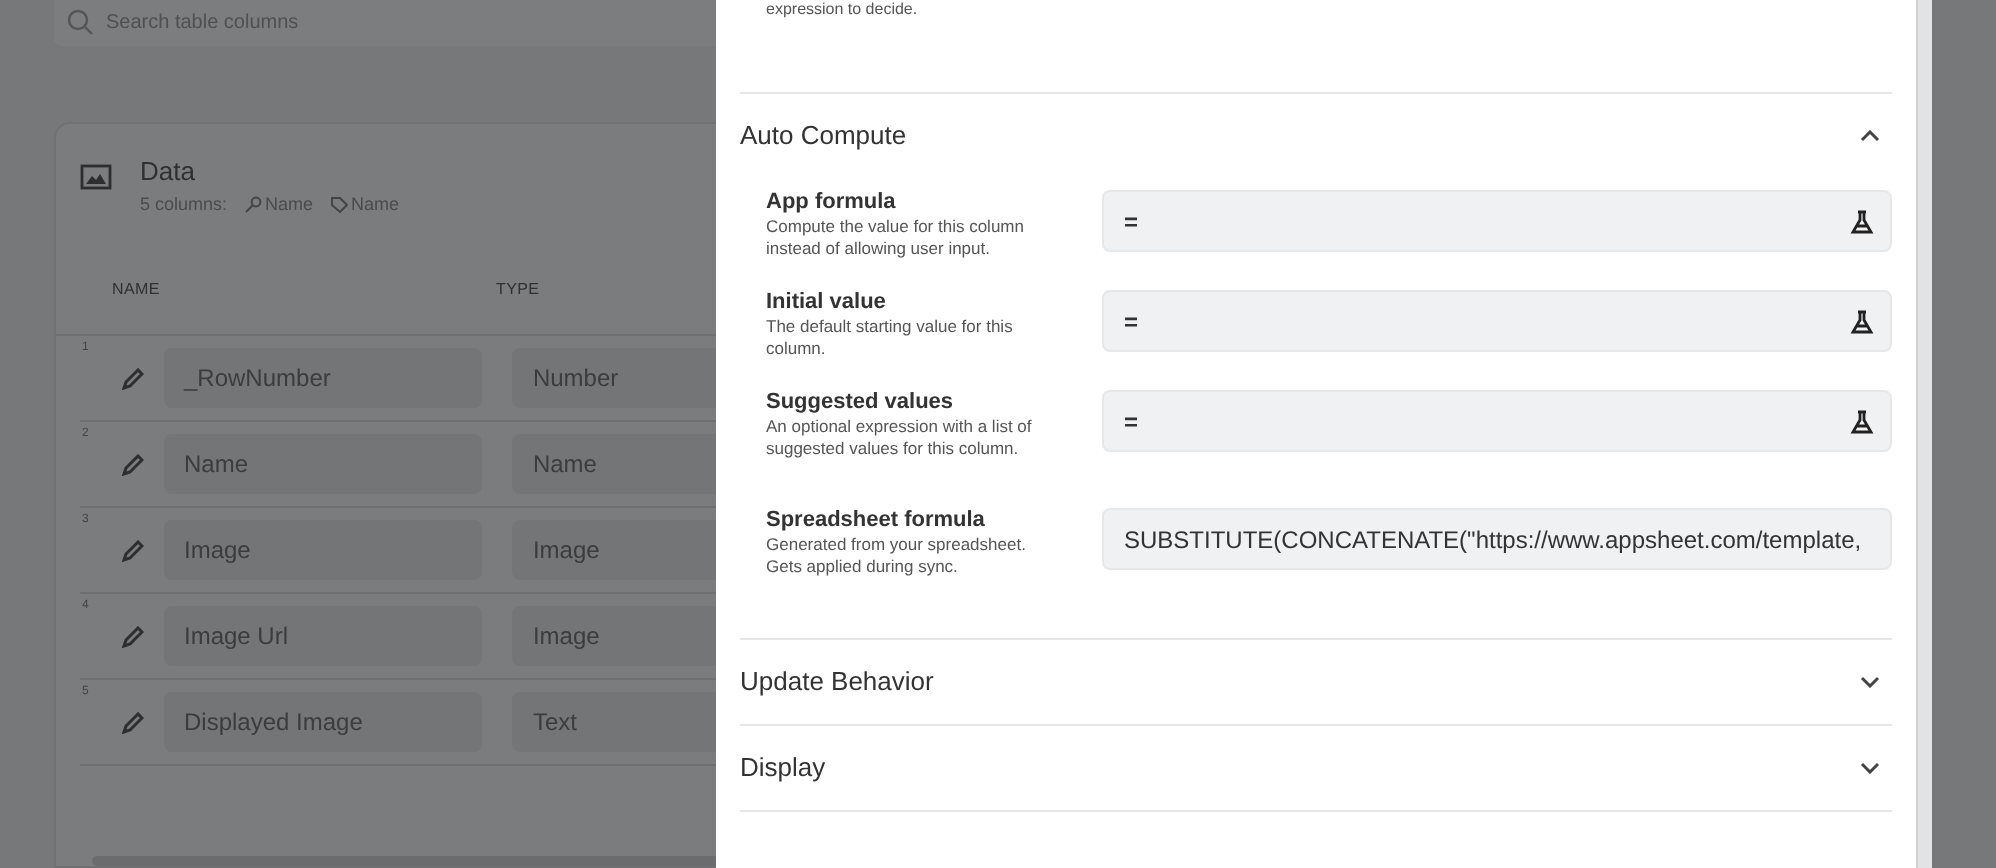 This screenshot has width=1996, height=868. Describe the element at coordinates (614, 378) in the screenshot. I see `column-type-field: Number` at that location.